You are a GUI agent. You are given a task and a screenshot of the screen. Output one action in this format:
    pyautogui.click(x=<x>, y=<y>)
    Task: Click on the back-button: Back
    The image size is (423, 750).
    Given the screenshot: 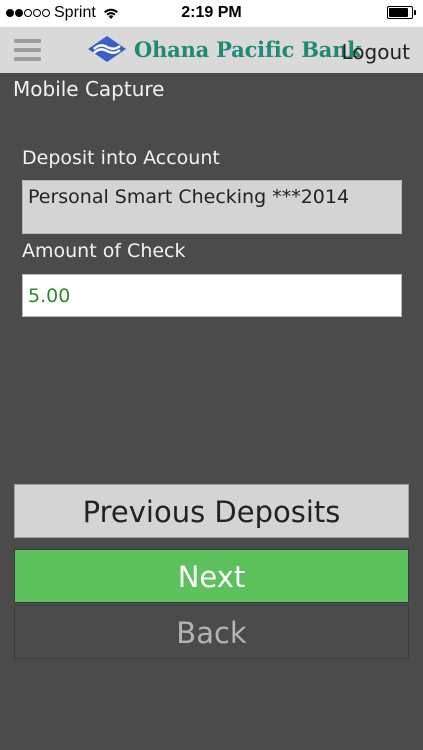 What is the action you would take?
    pyautogui.click(x=211, y=632)
    